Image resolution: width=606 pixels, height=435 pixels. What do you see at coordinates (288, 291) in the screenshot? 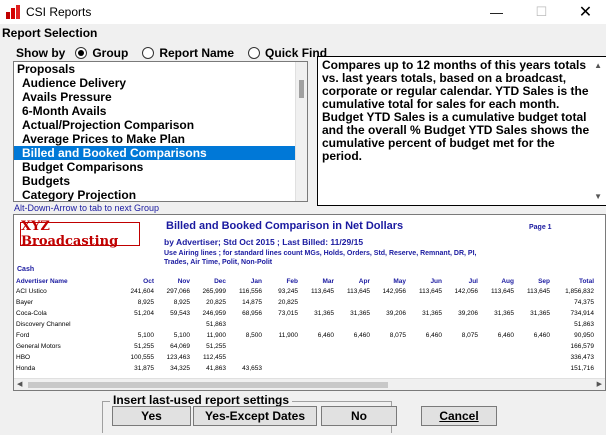
I see `table-cell: 93,245` at bounding box center [288, 291].